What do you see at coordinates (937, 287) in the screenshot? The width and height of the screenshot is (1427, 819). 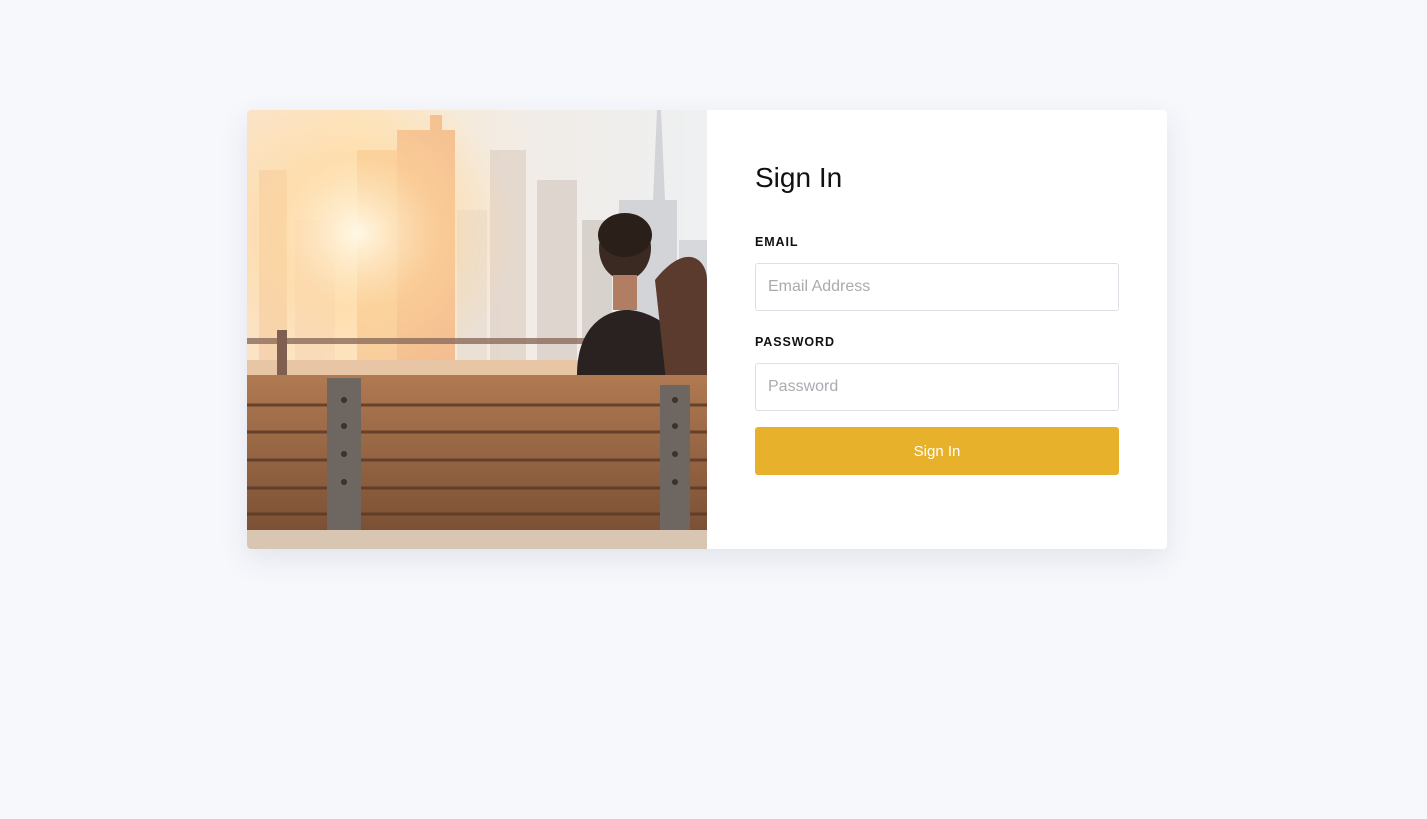 I see `email-field` at bounding box center [937, 287].